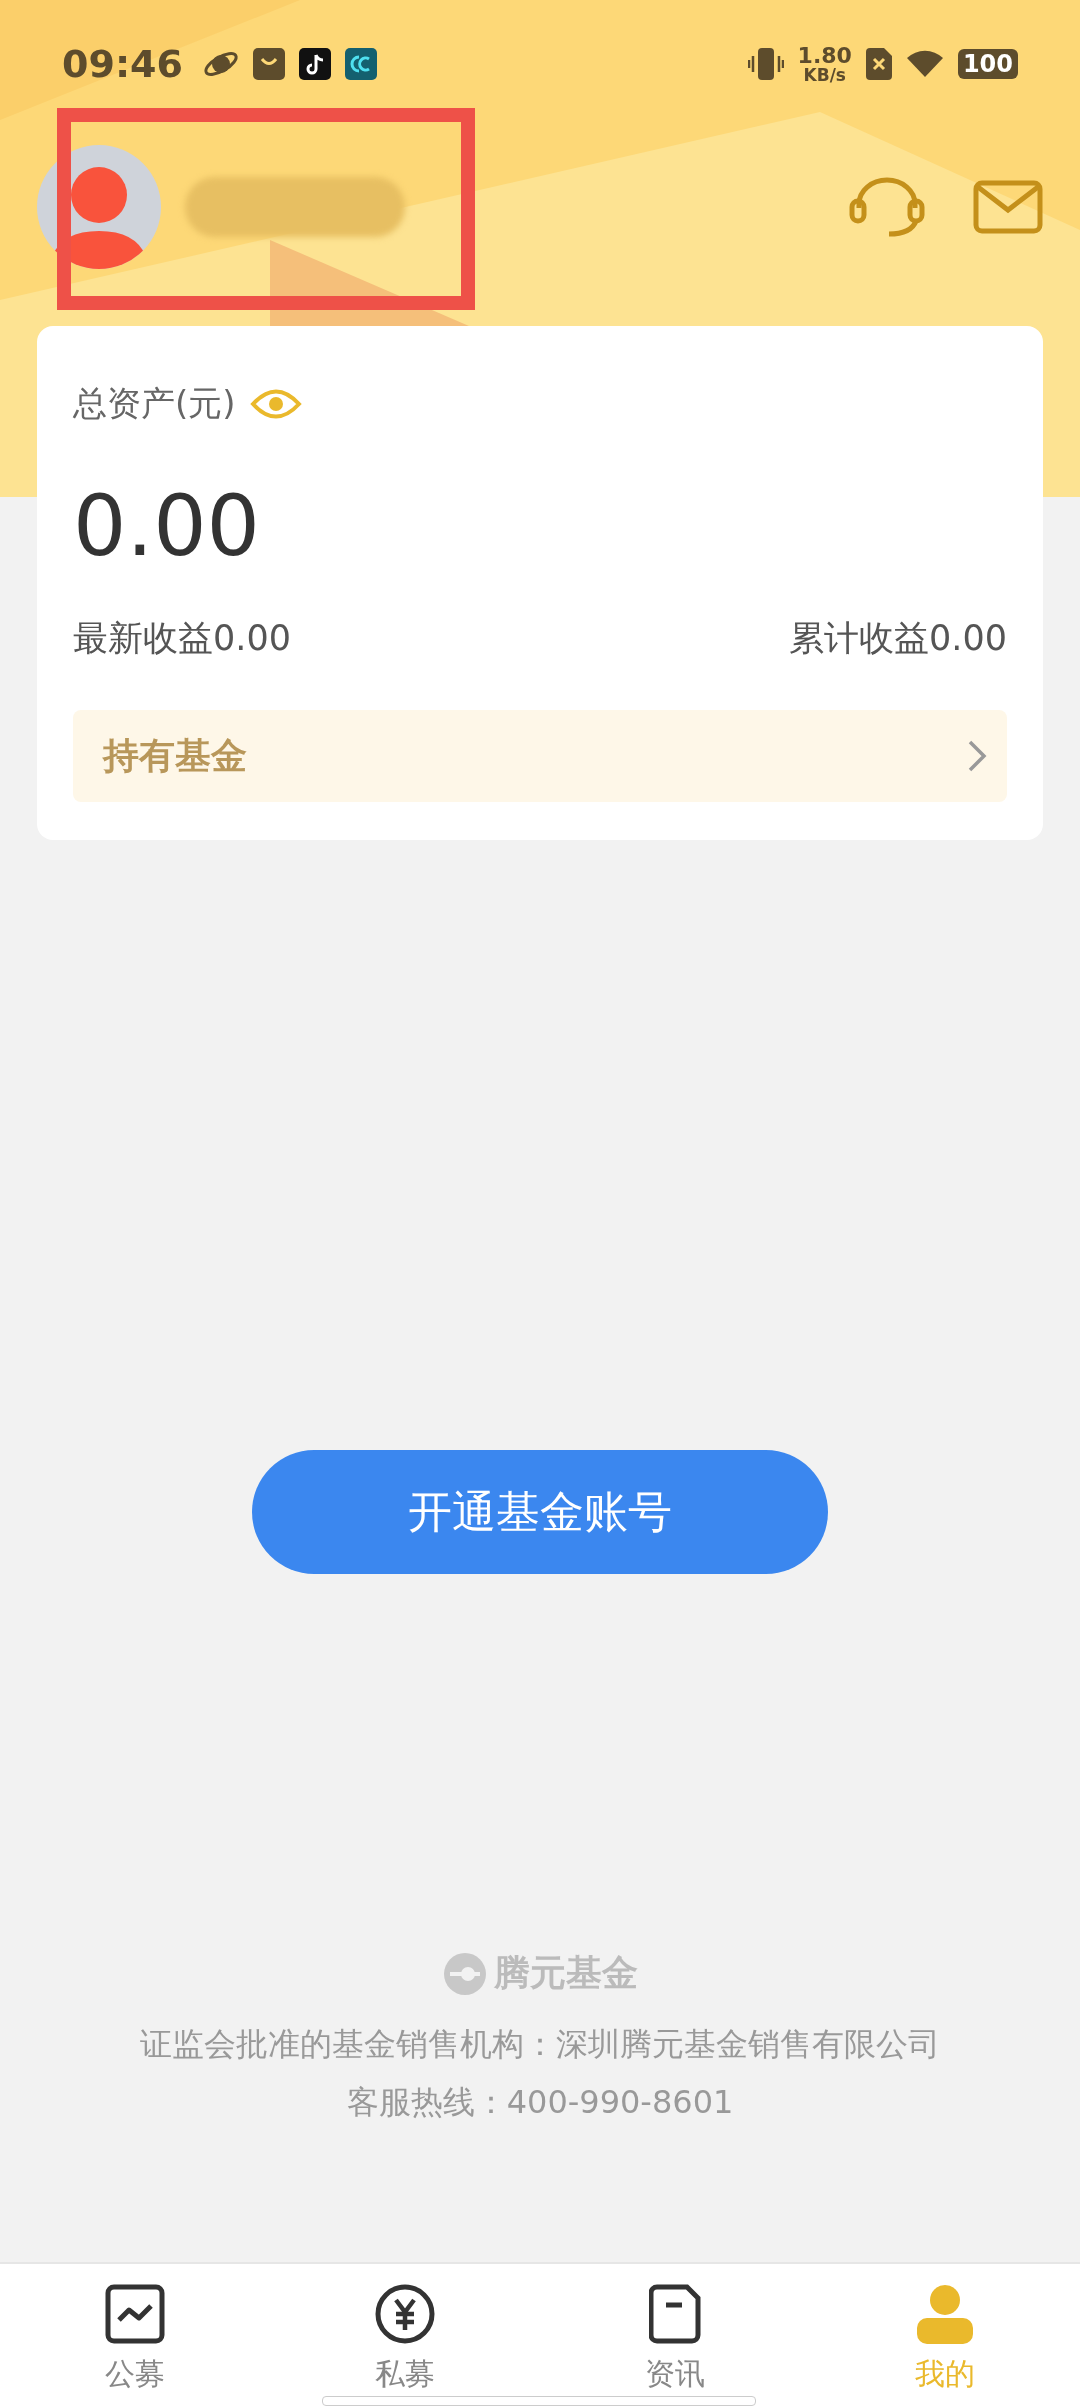 This screenshot has height=2408, width=1080. What do you see at coordinates (275, 404) in the screenshot?
I see `eye-icon` at bounding box center [275, 404].